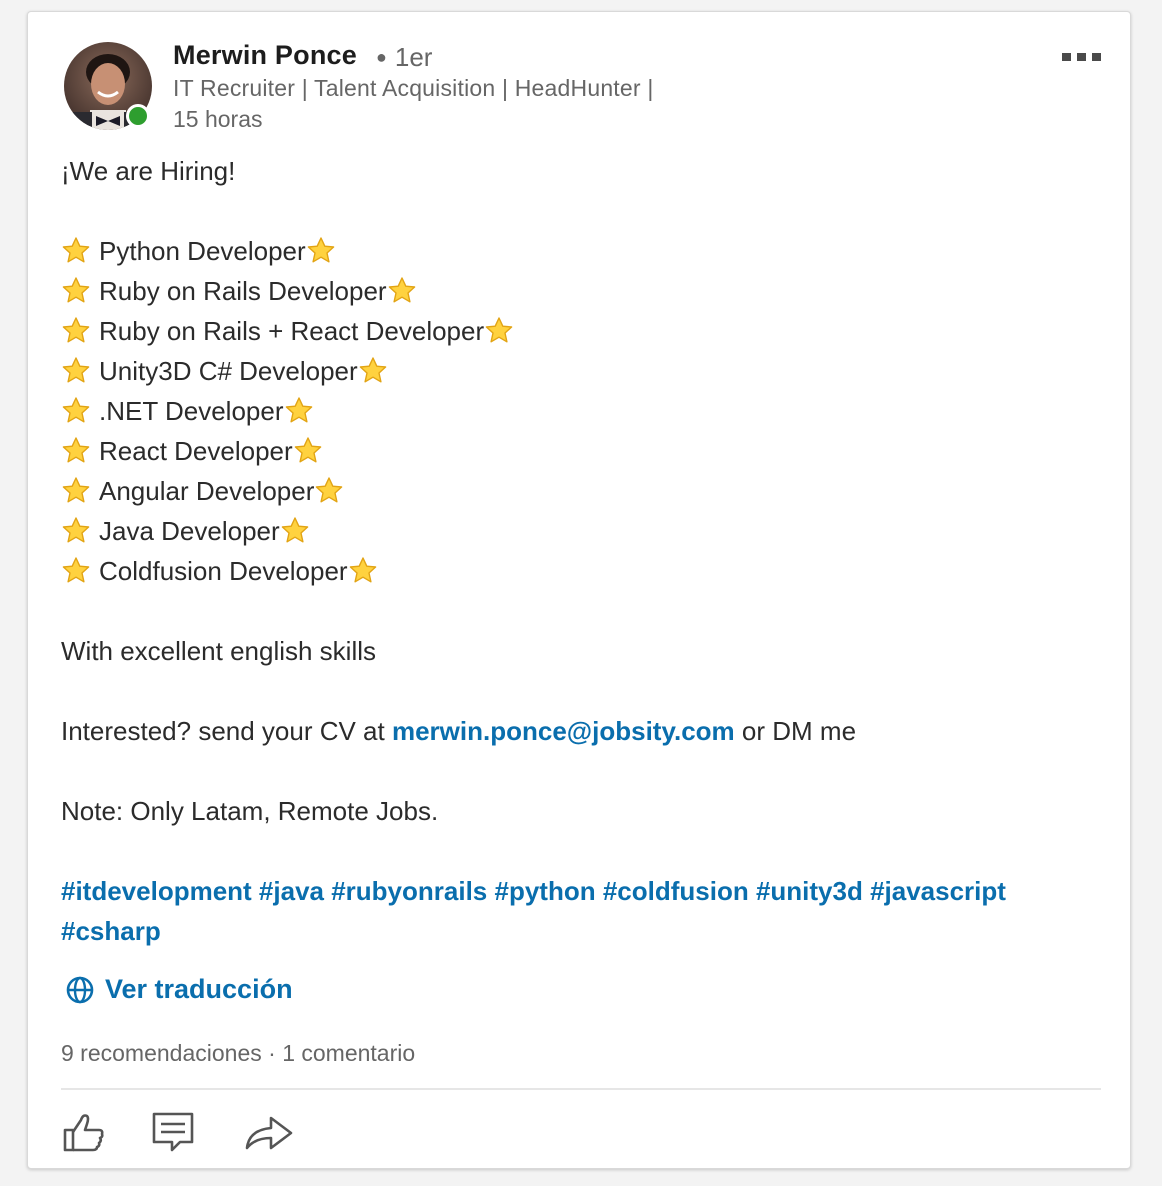  Describe the element at coordinates (586, 531) in the screenshot. I see `role-item: Java Developer` at that location.